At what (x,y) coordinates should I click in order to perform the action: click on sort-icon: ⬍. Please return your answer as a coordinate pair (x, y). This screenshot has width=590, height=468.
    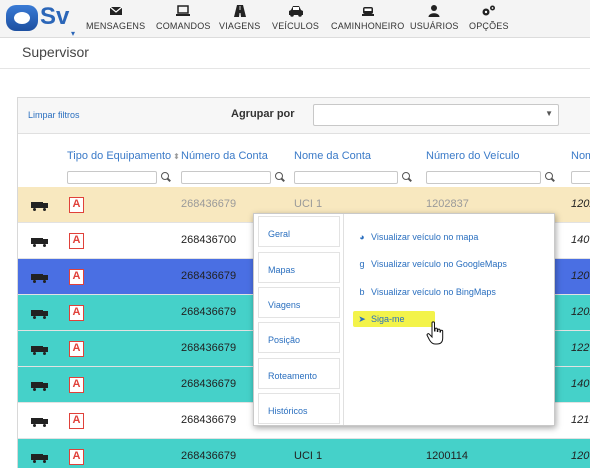
    Looking at the image, I should click on (176, 156).